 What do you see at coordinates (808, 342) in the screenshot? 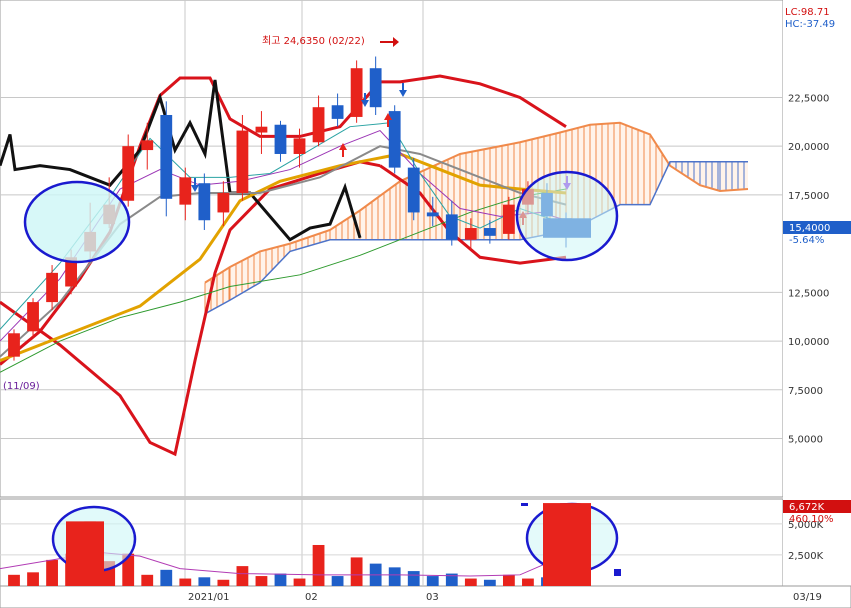
I see `price-tick-label: 10,0000` at bounding box center [808, 342].